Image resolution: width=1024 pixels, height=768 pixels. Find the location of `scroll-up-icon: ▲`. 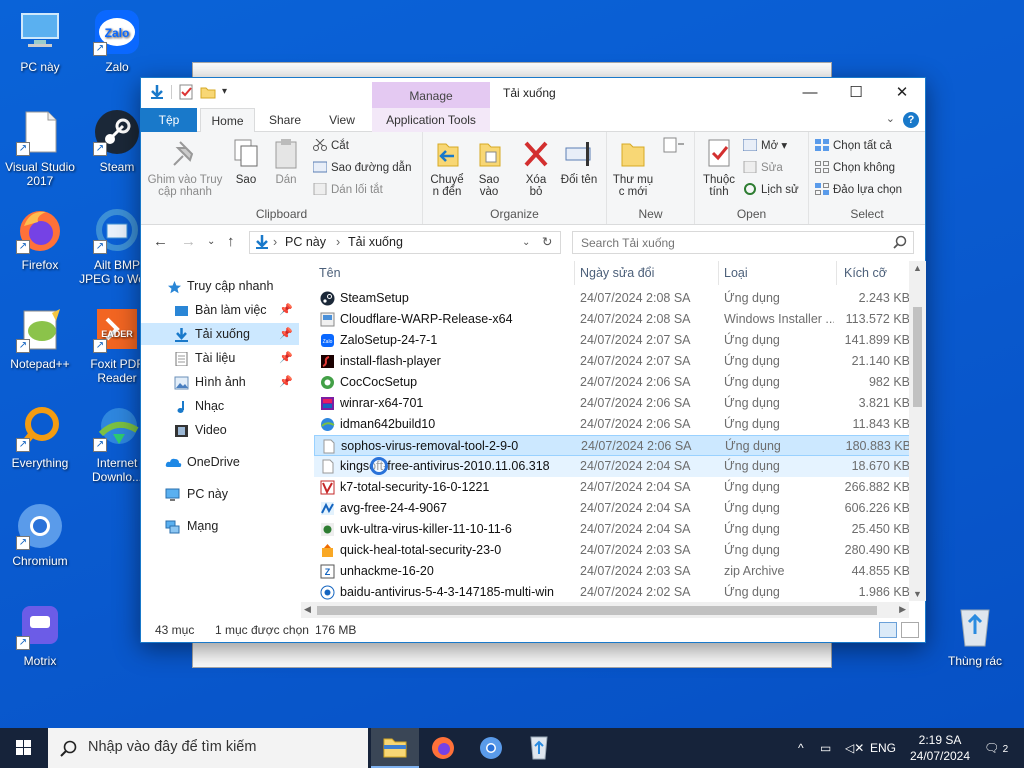

scroll-up-icon: ▲ is located at coordinates (917, 268).